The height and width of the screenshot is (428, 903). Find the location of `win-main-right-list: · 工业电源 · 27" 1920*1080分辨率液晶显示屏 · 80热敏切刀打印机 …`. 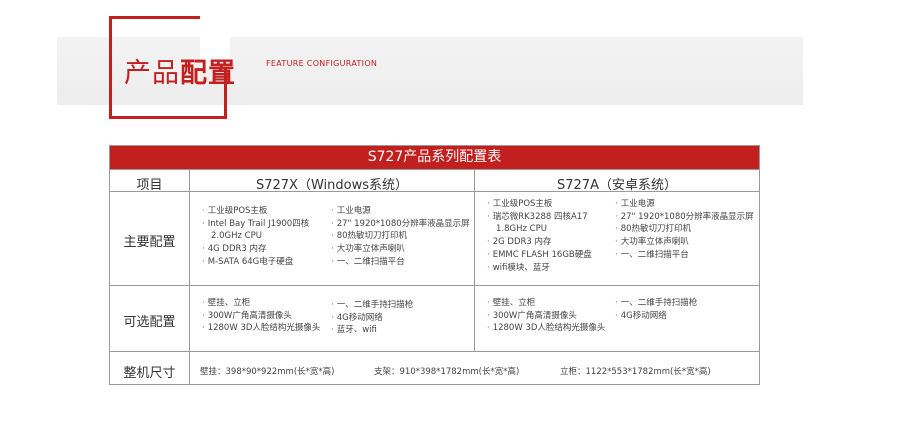

win-main-right-list: · 工业电源 · 27" 1920*1080分辨率液晶显示屏 · 80热敏切刀打印机 … is located at coordinates (400, 237).